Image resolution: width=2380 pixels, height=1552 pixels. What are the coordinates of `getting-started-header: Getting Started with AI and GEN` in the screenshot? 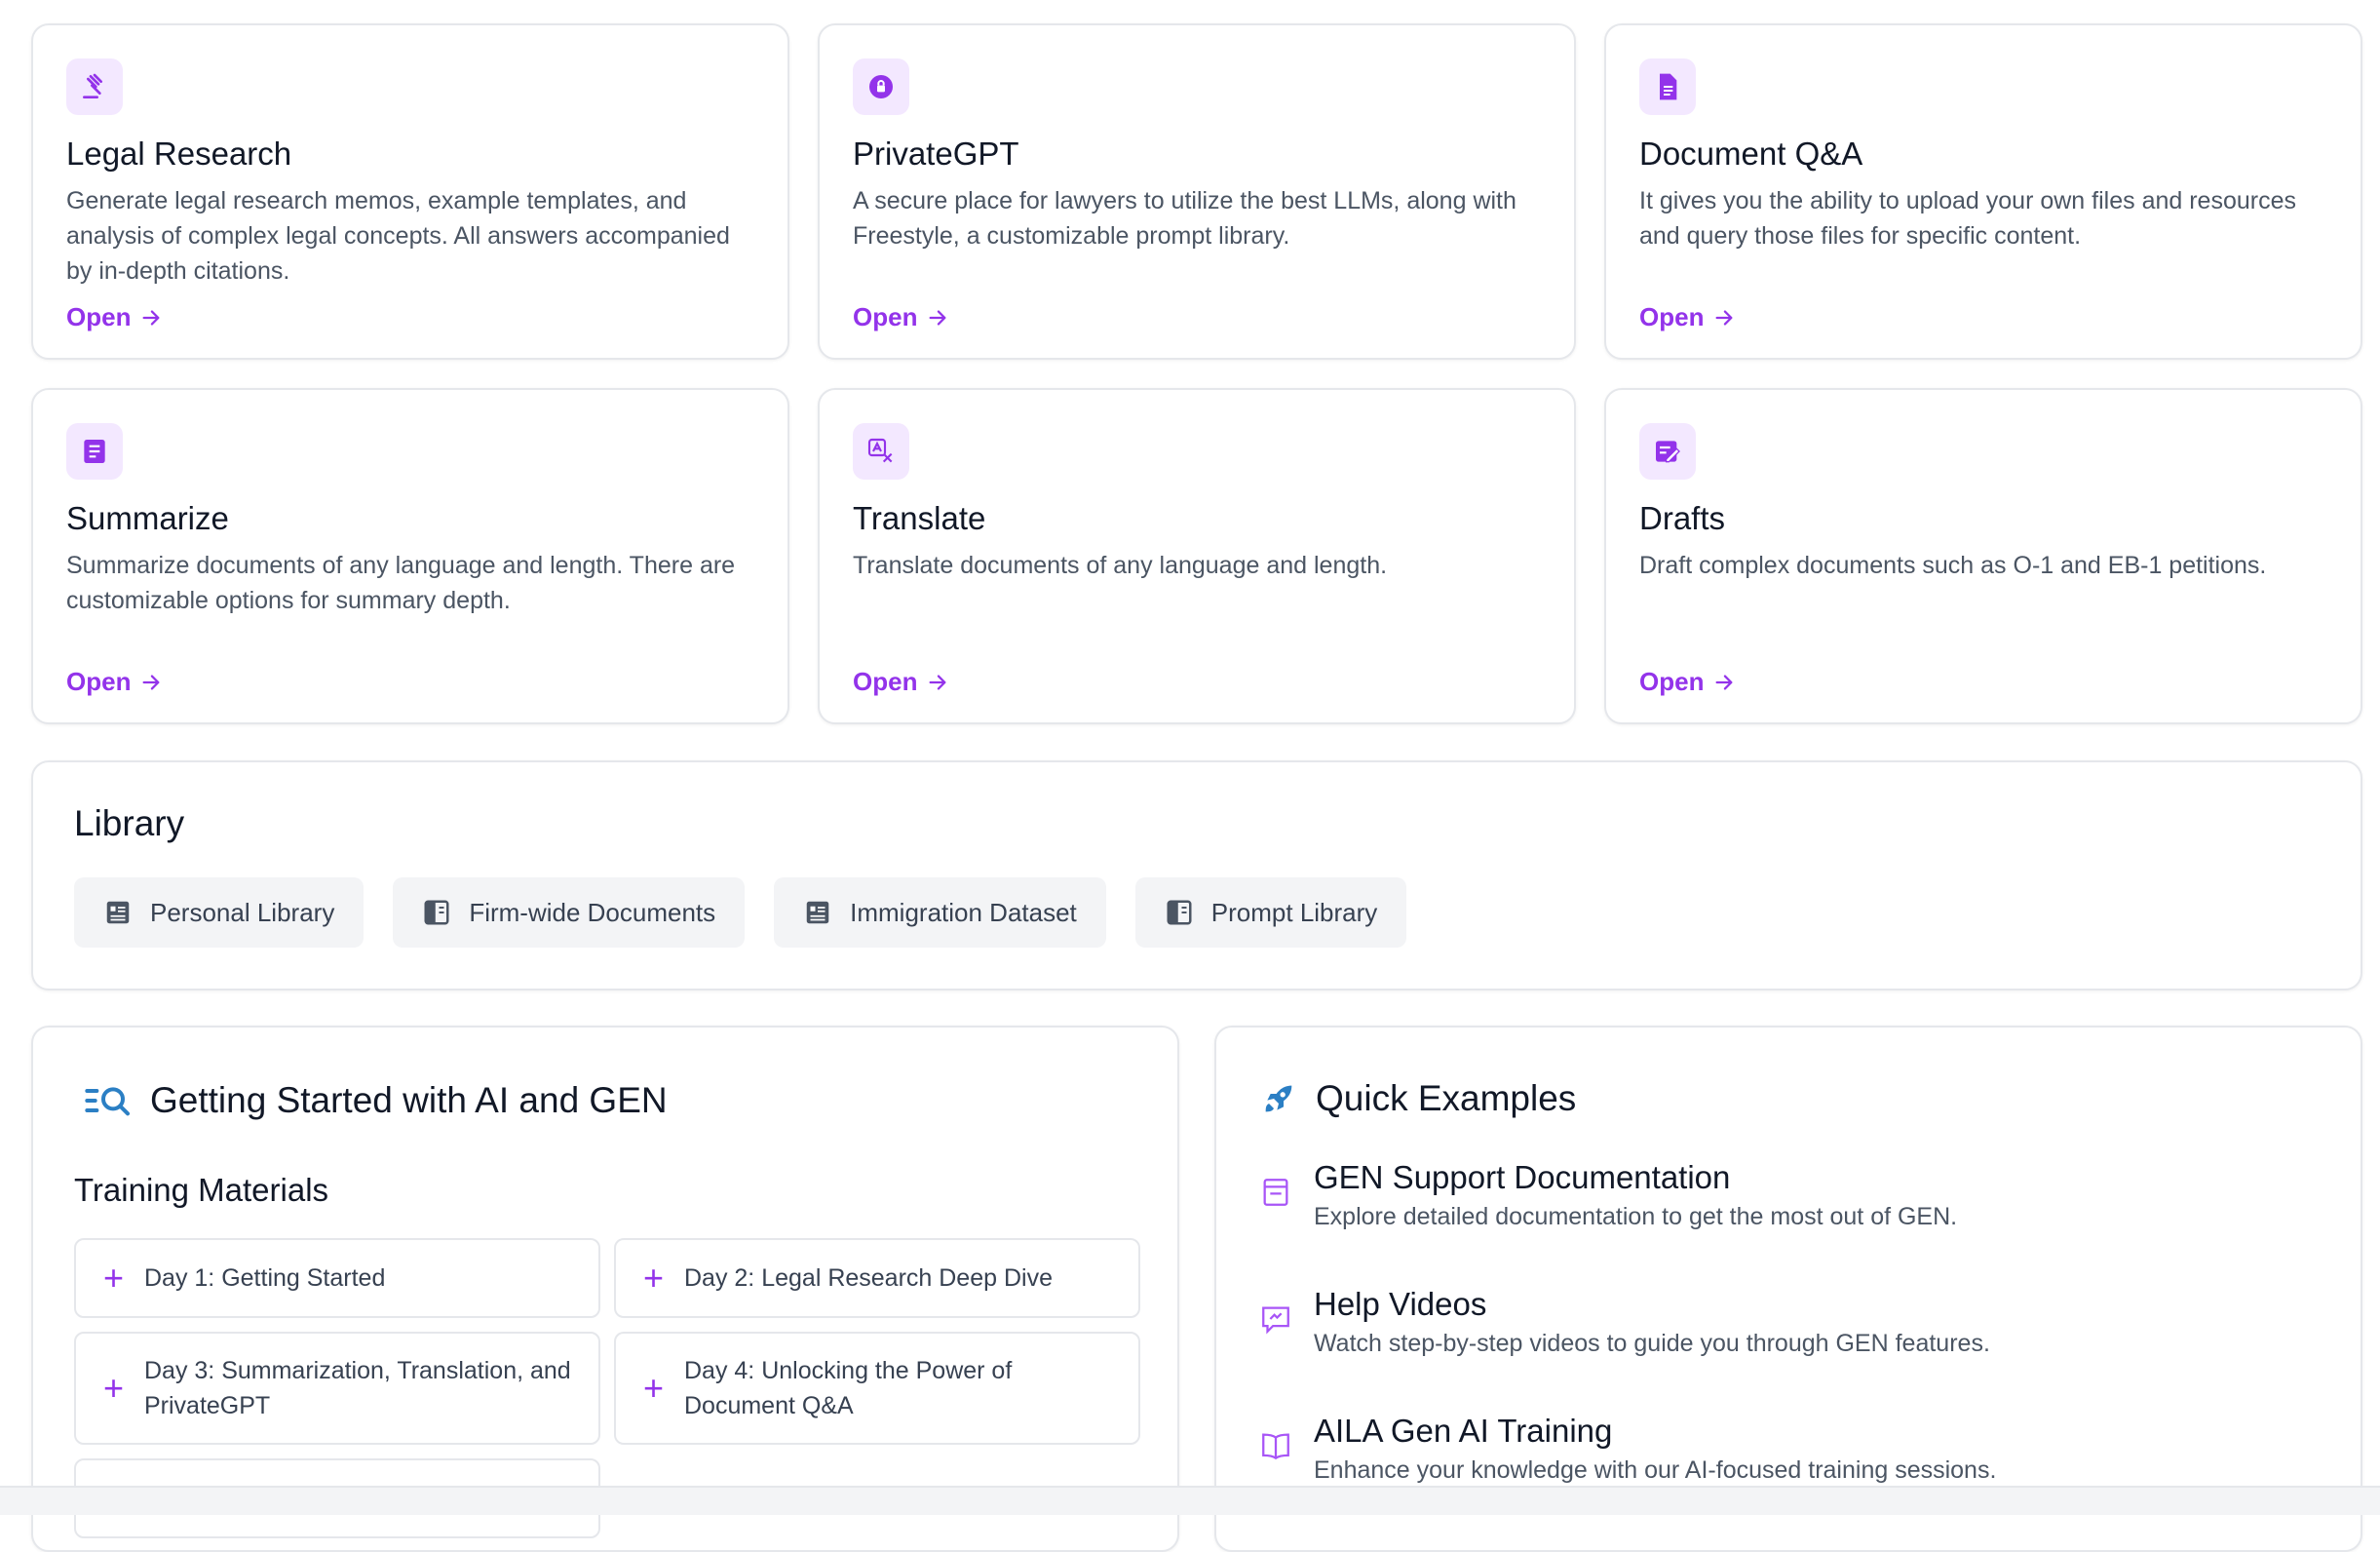 It's located at (376, 1100).